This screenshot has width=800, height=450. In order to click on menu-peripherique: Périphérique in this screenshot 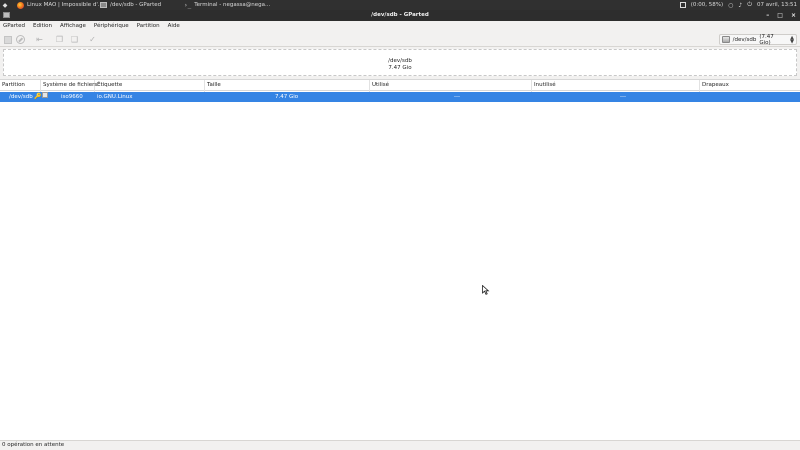, I will do `click(111, 26)`.